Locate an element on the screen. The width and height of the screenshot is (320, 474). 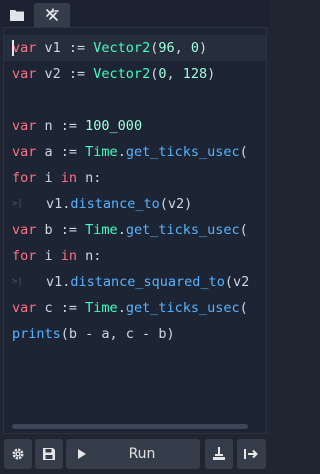
code-line is located at coordinates (135, 100).